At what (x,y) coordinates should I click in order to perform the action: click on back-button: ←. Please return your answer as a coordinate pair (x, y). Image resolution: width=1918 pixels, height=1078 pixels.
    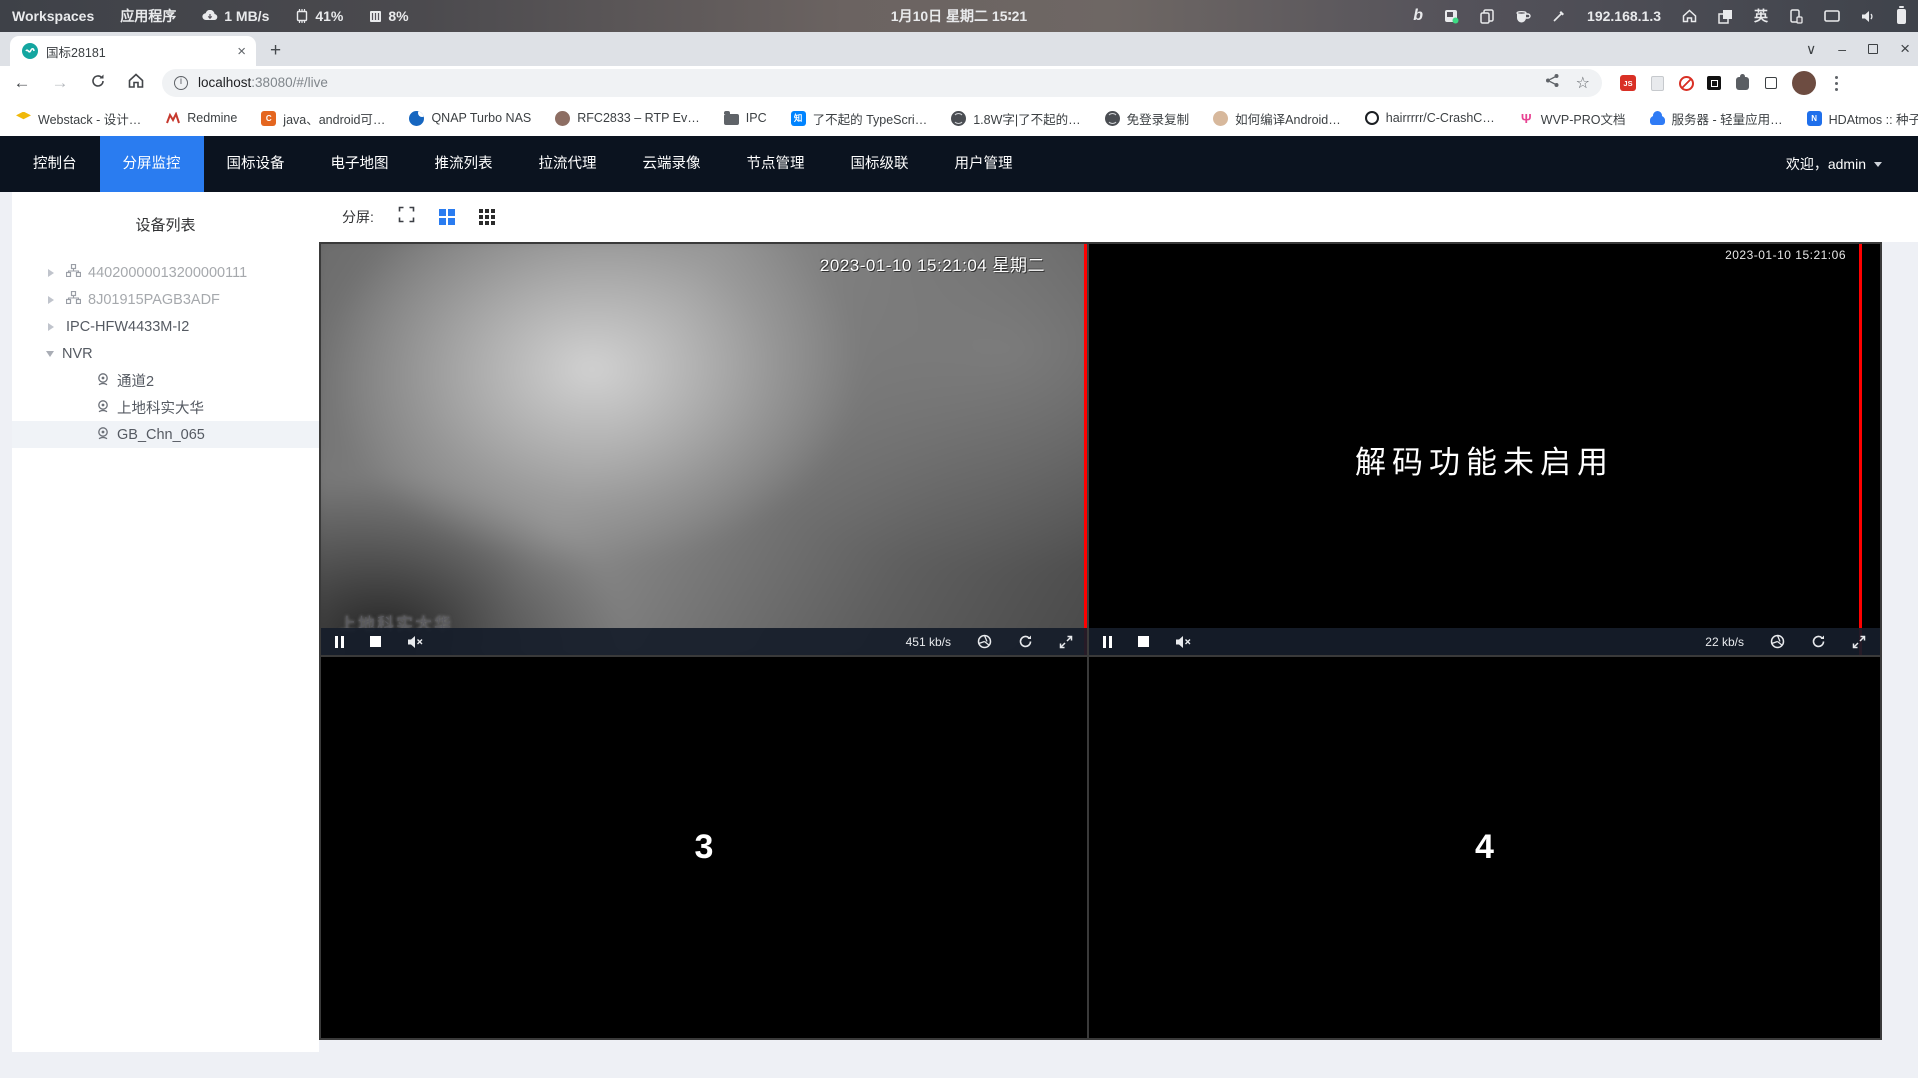
    Looking at the image, I should click on (22, 83).